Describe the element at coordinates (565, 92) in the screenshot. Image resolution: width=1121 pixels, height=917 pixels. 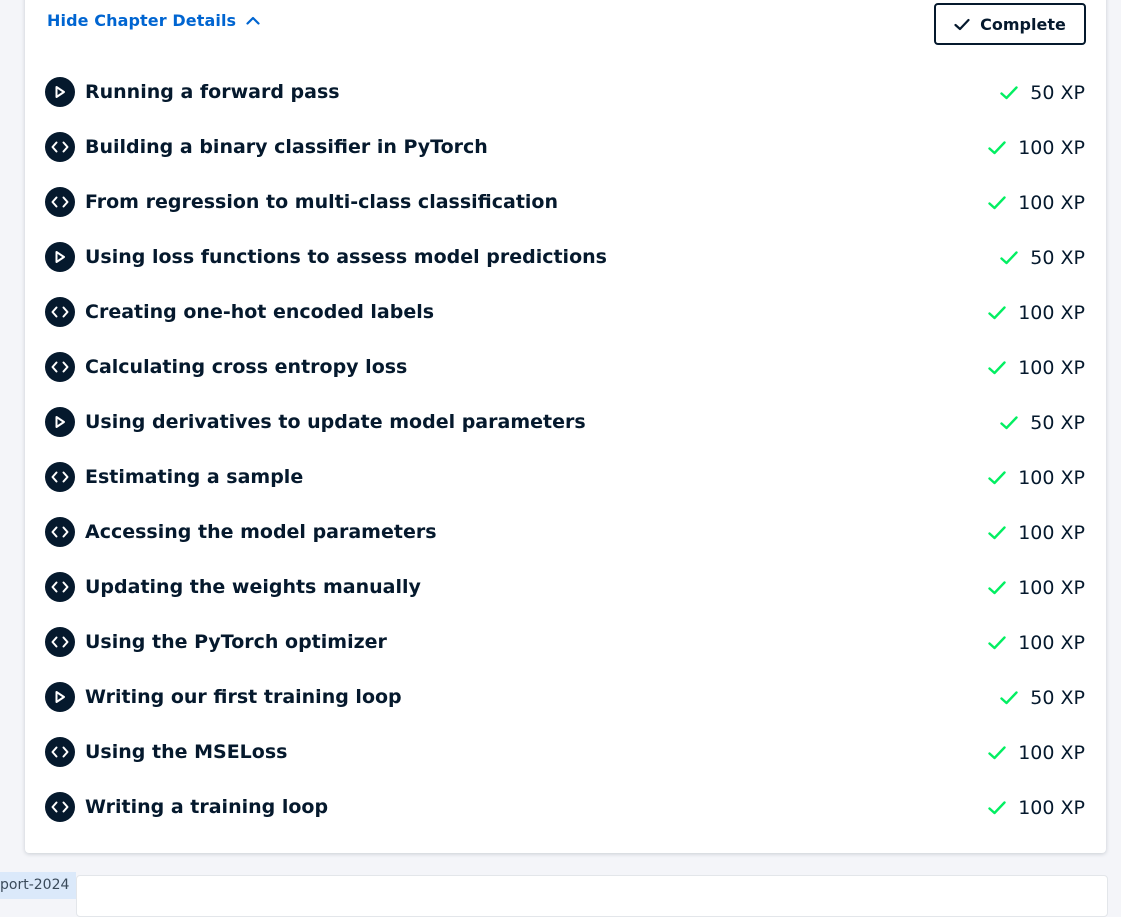
I see `exercise-row: Running a forward pass 50 XP` at that location.